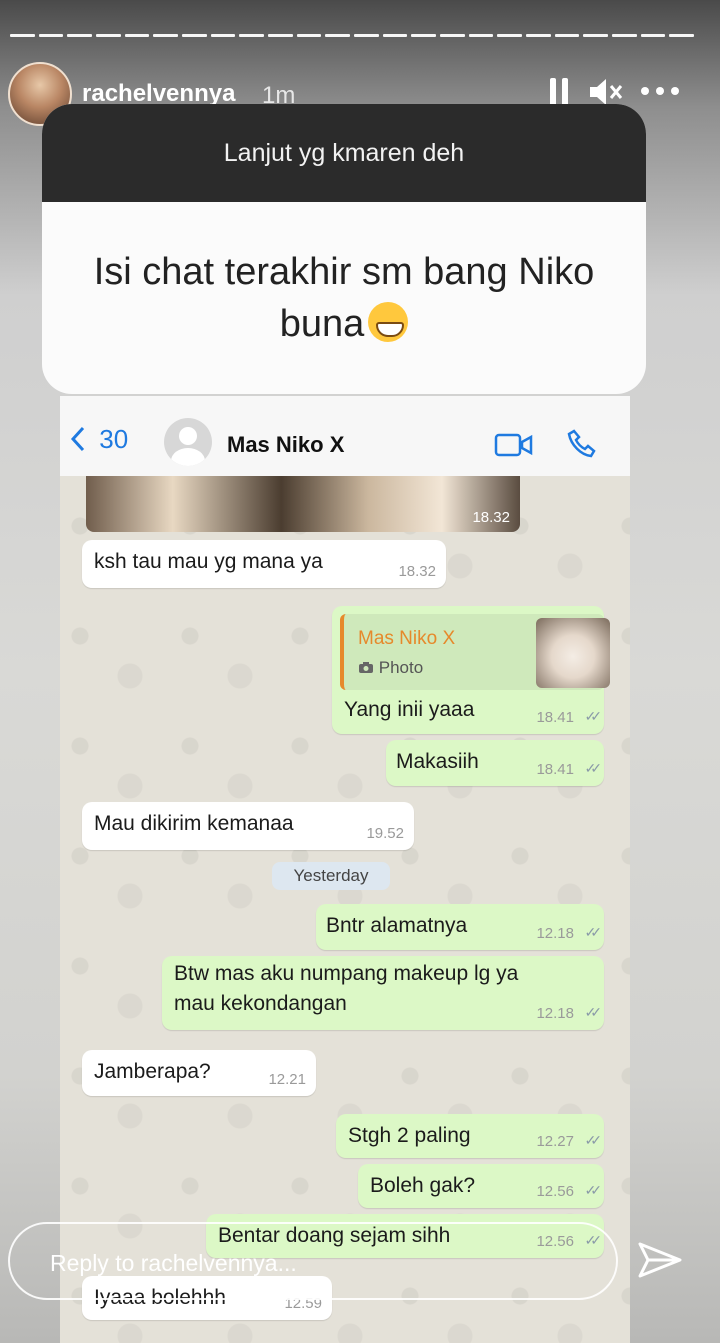 The height and width of the screenshot is (1343, 720). Describe the element at coordinates (346, 973) in the screenshot. I see `message-text-line1: Btw mas aku numpang makeup lg ya` at that location.